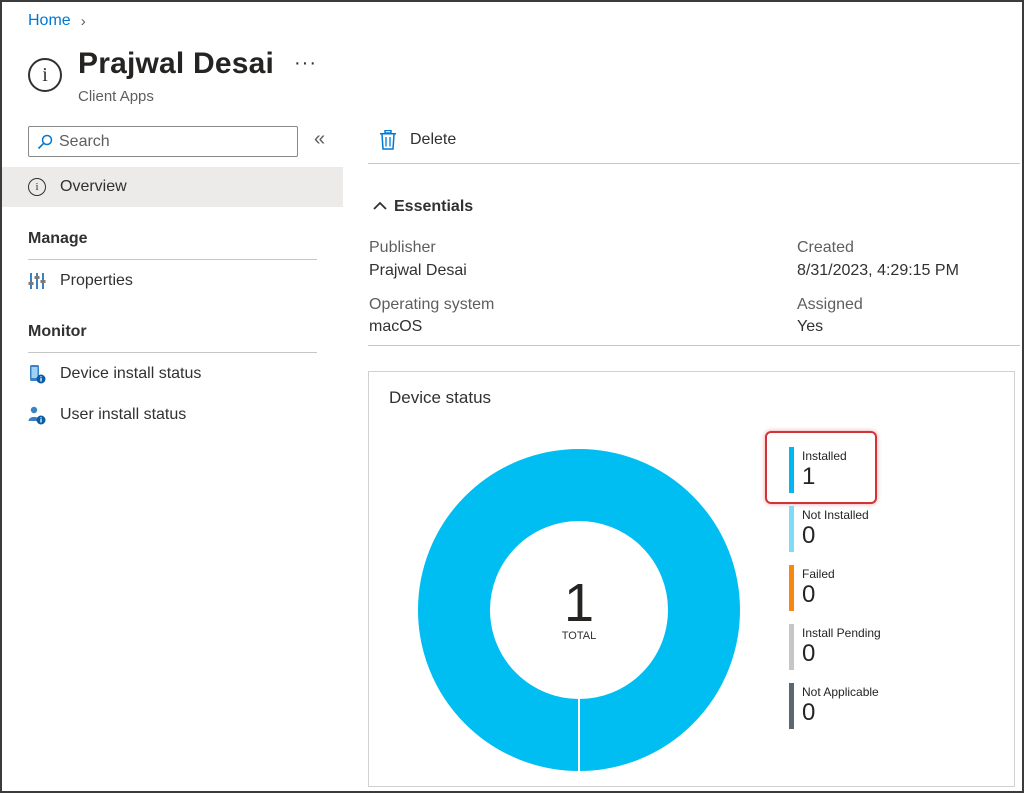 Image resolution: width=1024 pixels, height=793 pixels. Describe the element at coordinates (45, 141) in the screenshot. I see `search-icon` at that location.